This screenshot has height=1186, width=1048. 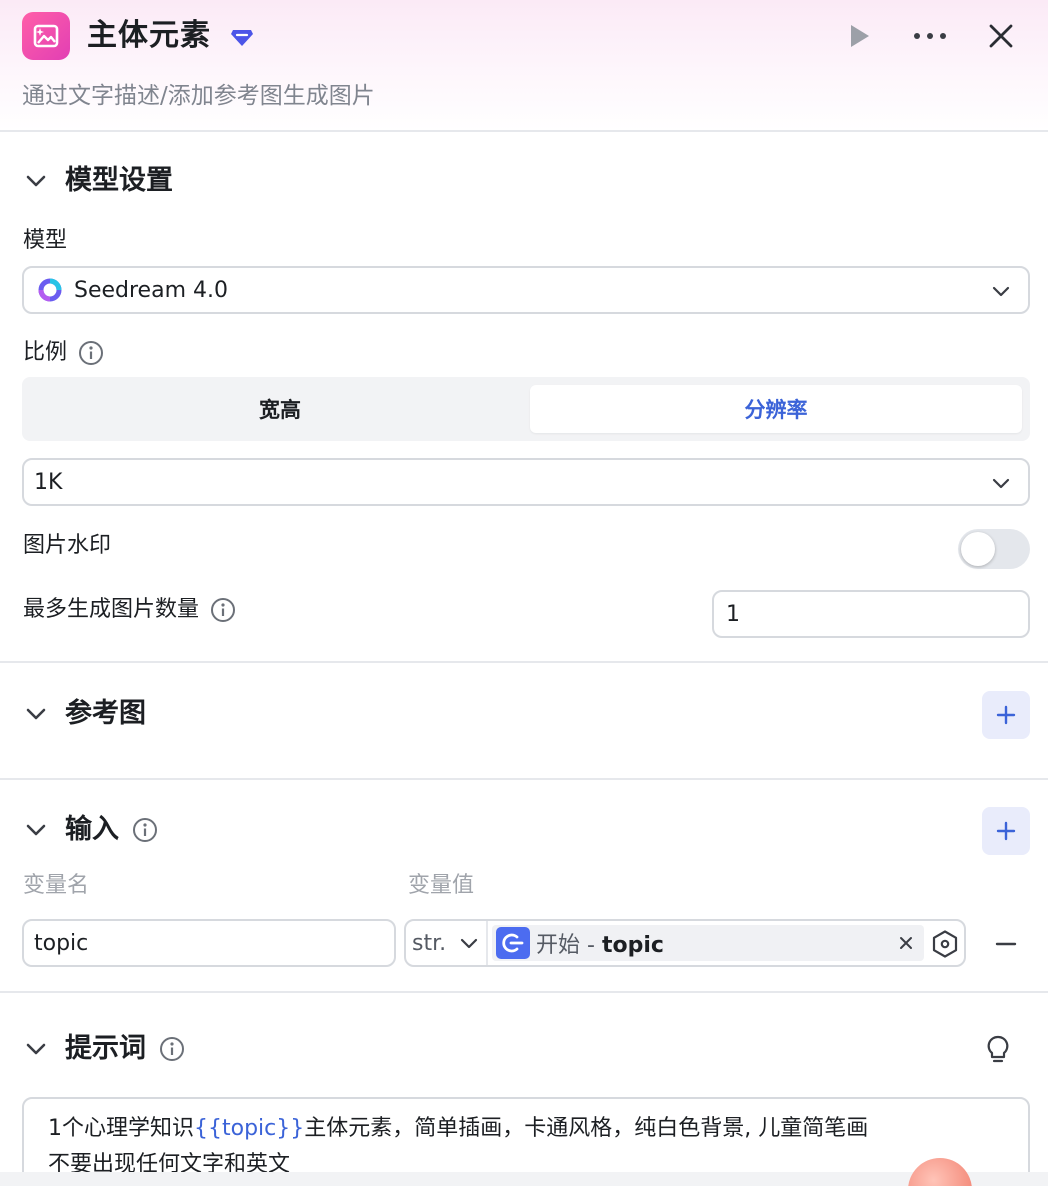 I want to click on prompt-variable: {{topic}}, so click(x=249, y=1128).